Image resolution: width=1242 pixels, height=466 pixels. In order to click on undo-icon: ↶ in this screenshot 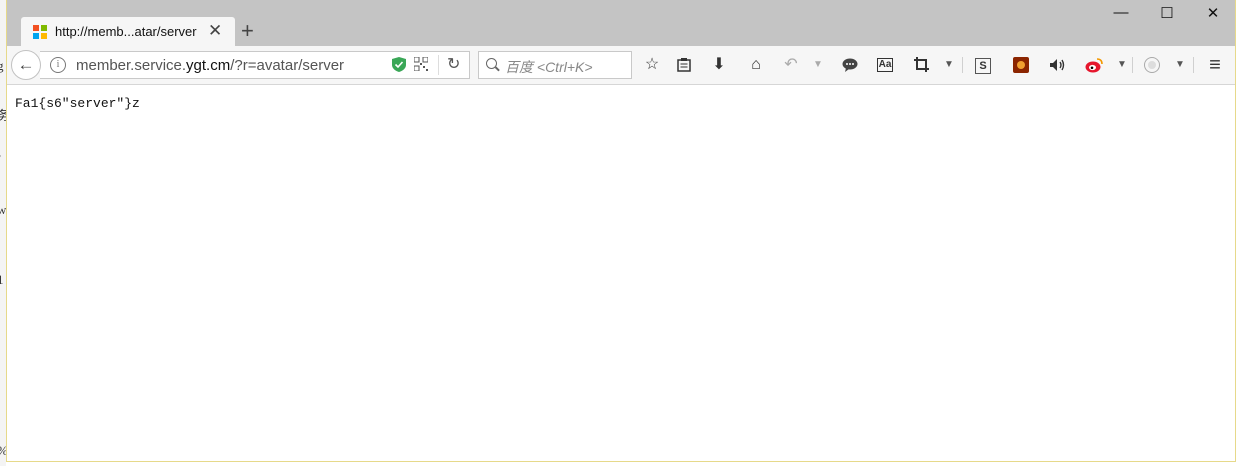, I will do `click(791, 65)`.